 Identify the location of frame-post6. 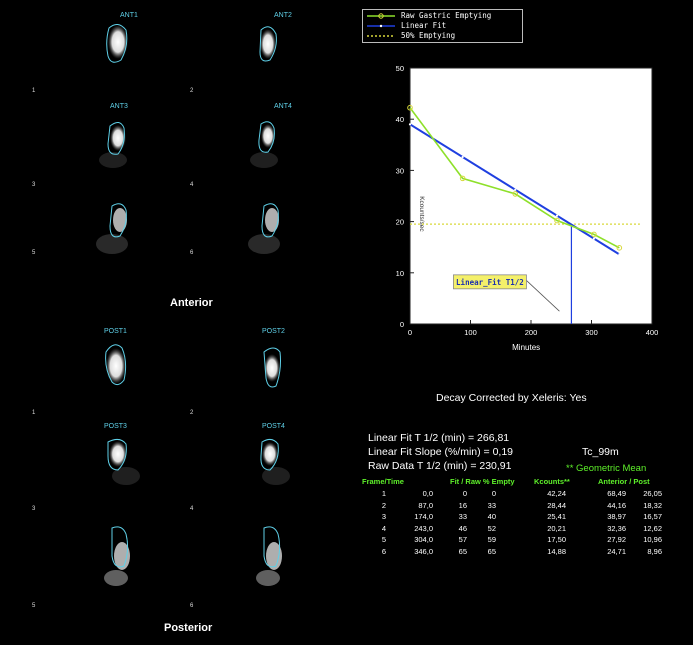
(268, 557).